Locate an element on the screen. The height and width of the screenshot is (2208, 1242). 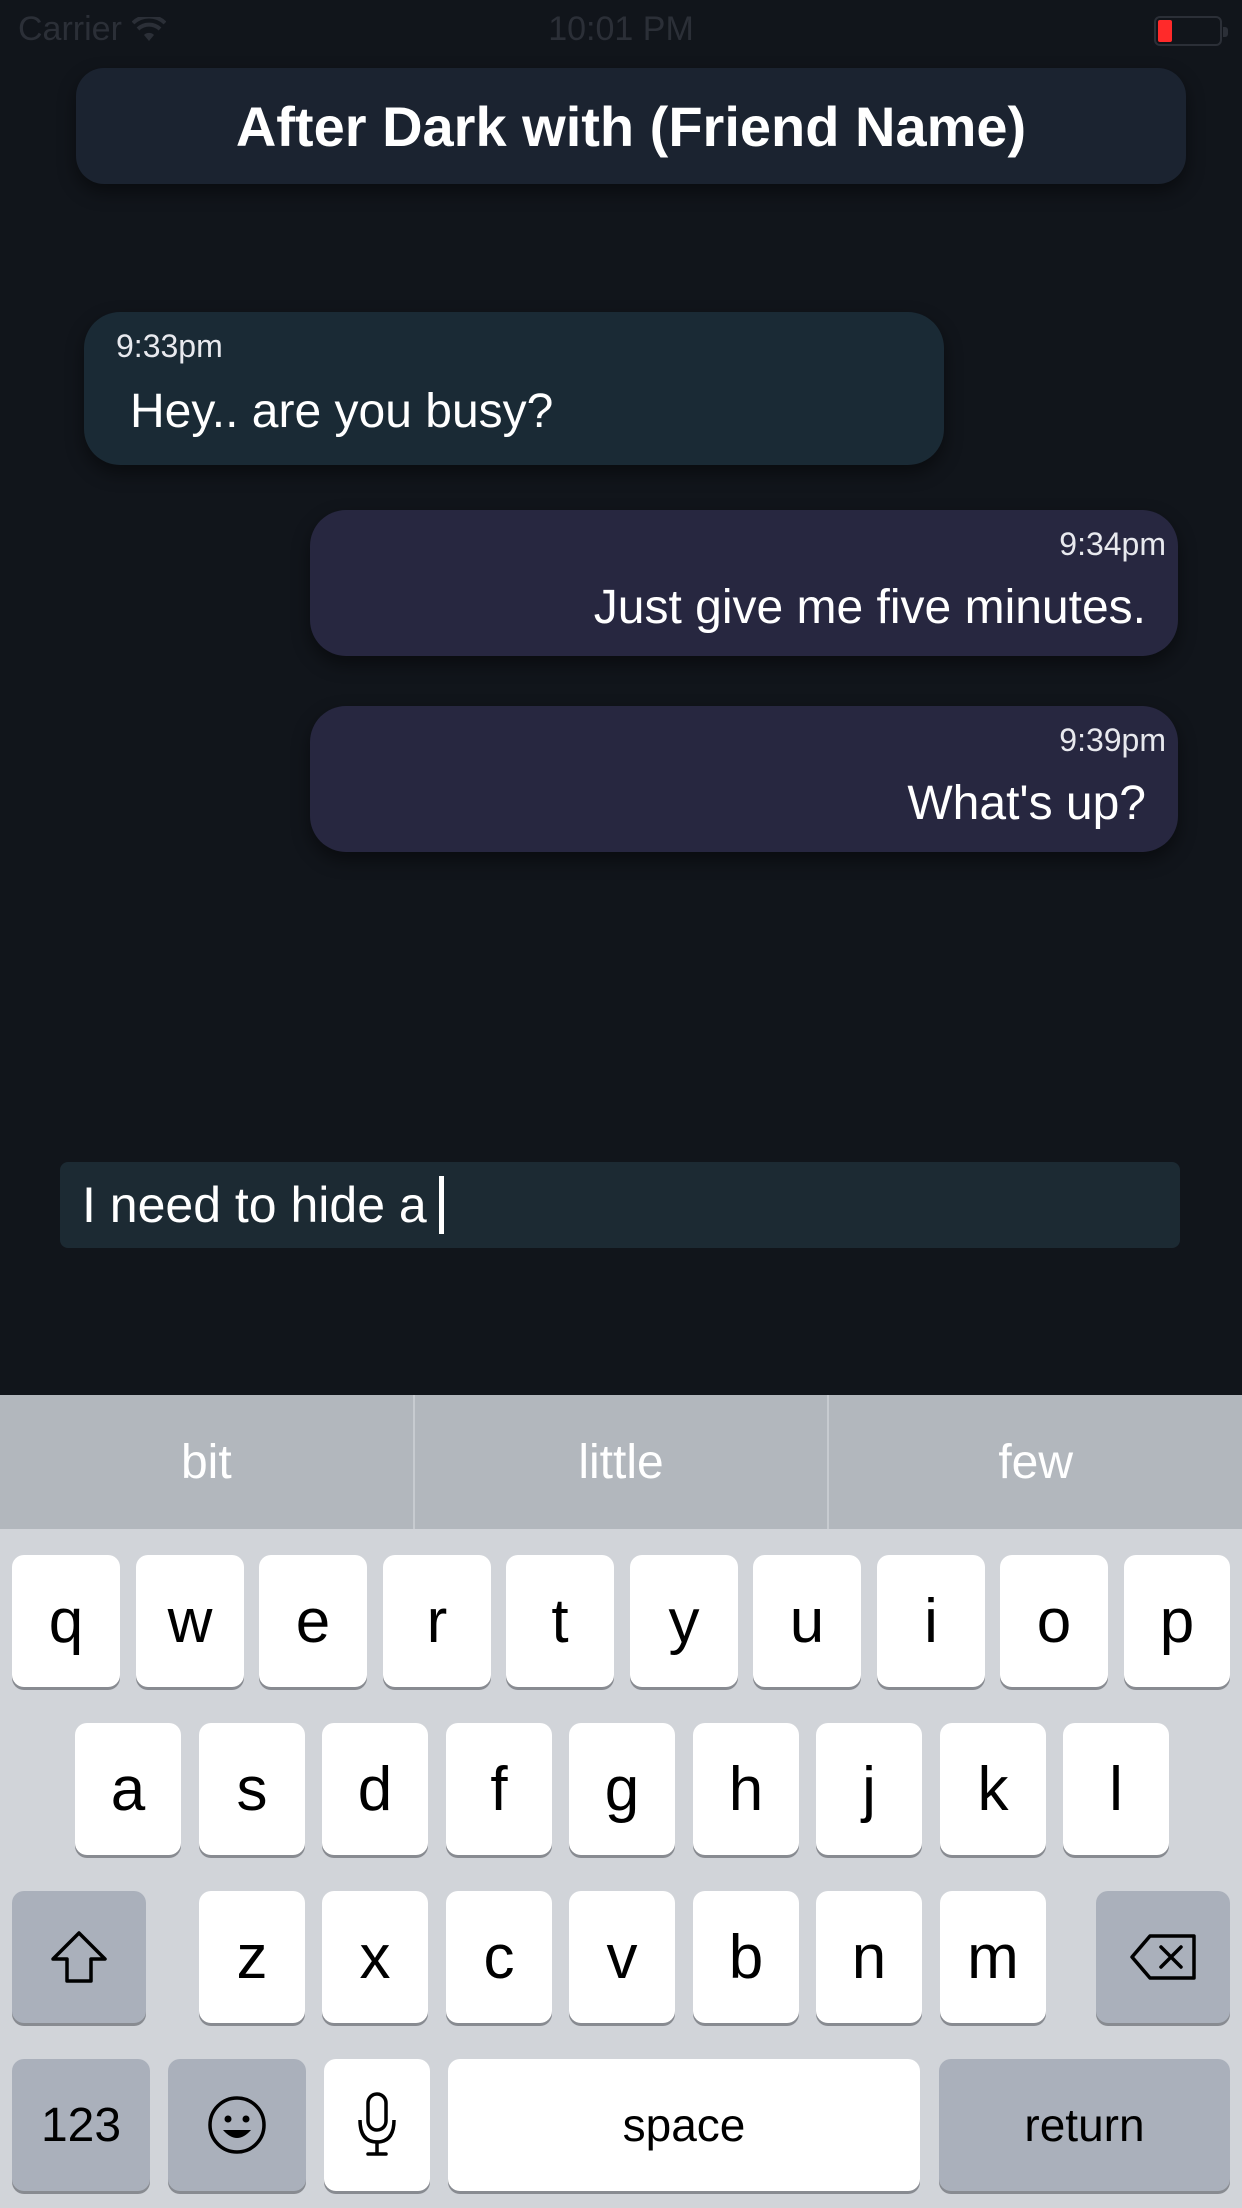
dictation-key is located at coordinates (377, 2125).